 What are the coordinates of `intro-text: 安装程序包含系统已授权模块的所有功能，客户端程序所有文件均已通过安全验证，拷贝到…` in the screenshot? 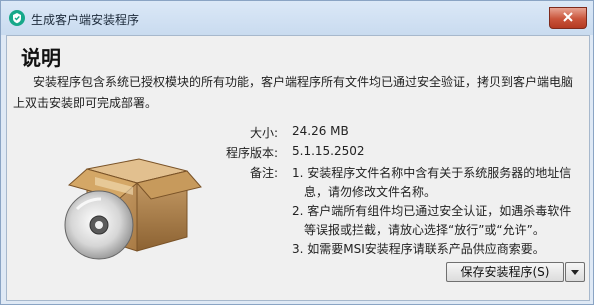 It's located at (298, 93).